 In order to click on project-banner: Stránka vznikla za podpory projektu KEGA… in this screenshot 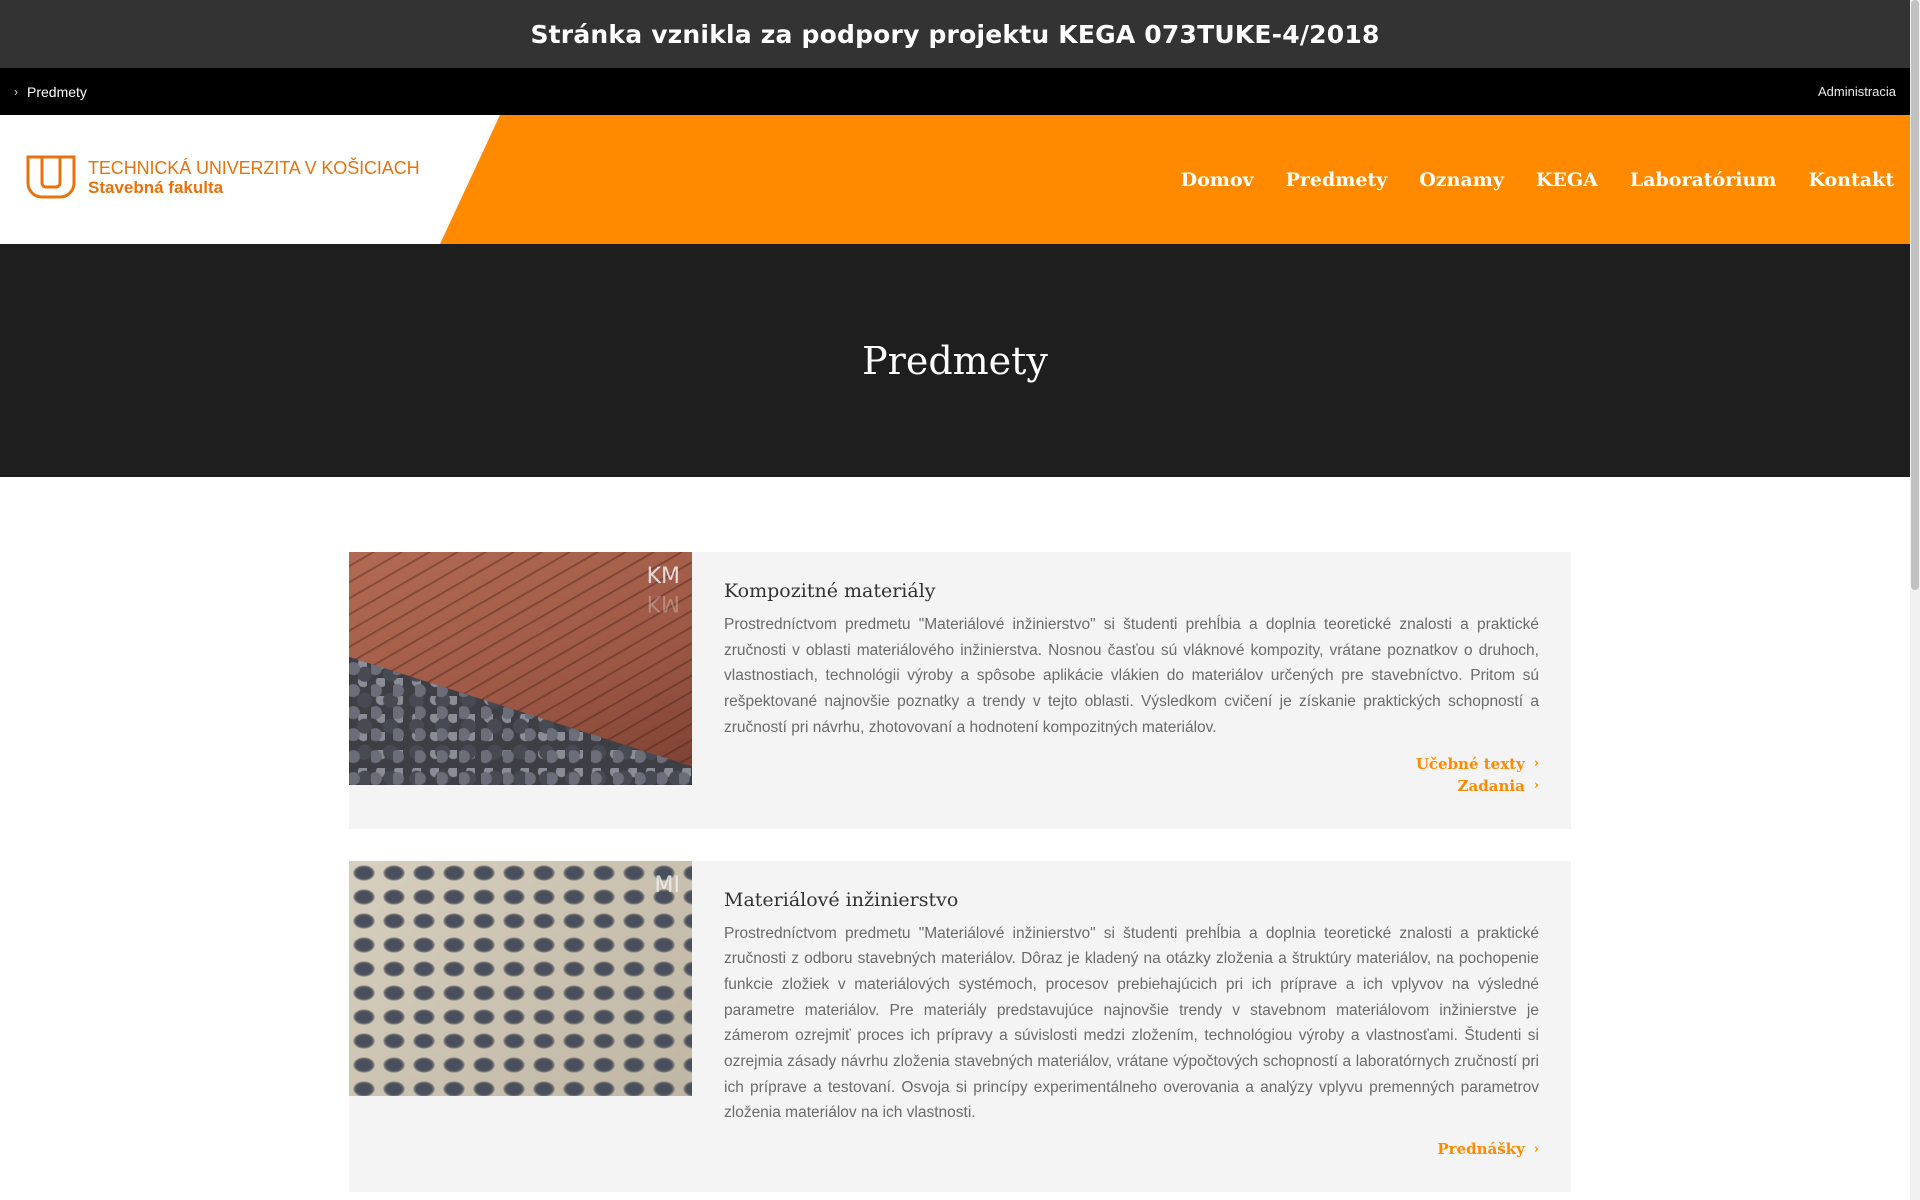, I will do `click(955, 34)`.